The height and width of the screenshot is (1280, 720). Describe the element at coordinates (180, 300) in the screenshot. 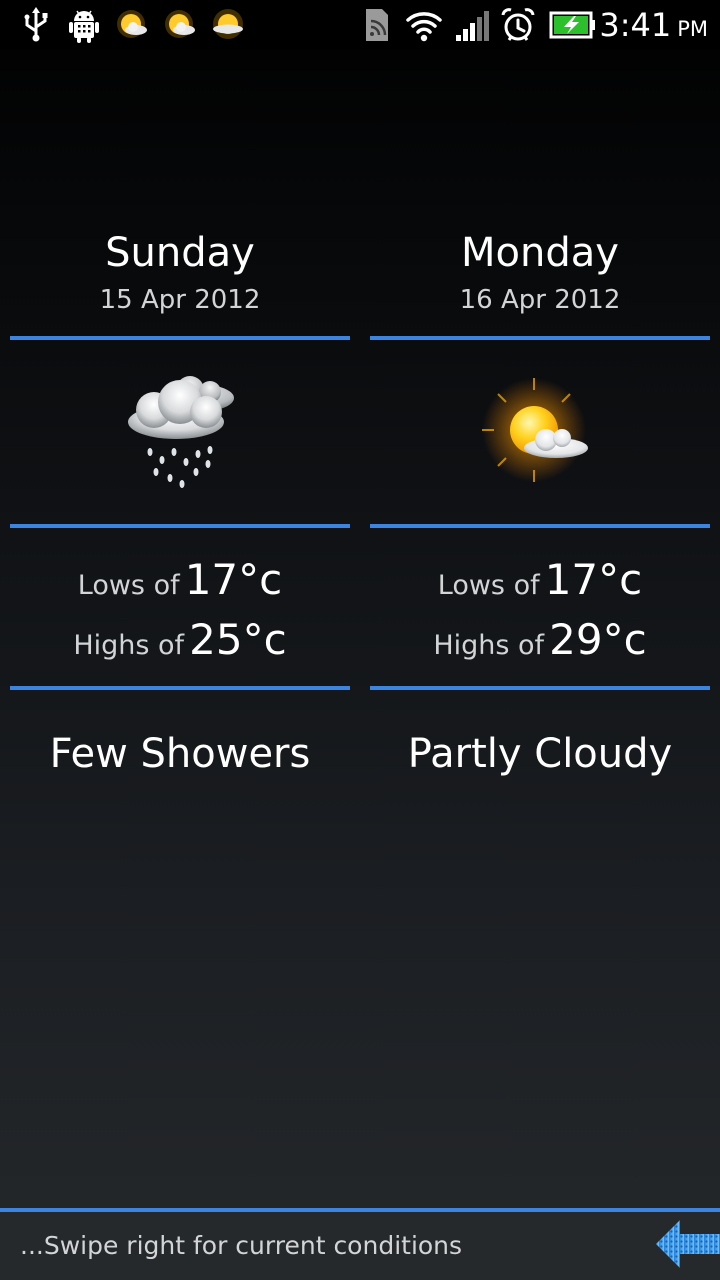

I see `day-date: 15 Apr 2012` at that location.